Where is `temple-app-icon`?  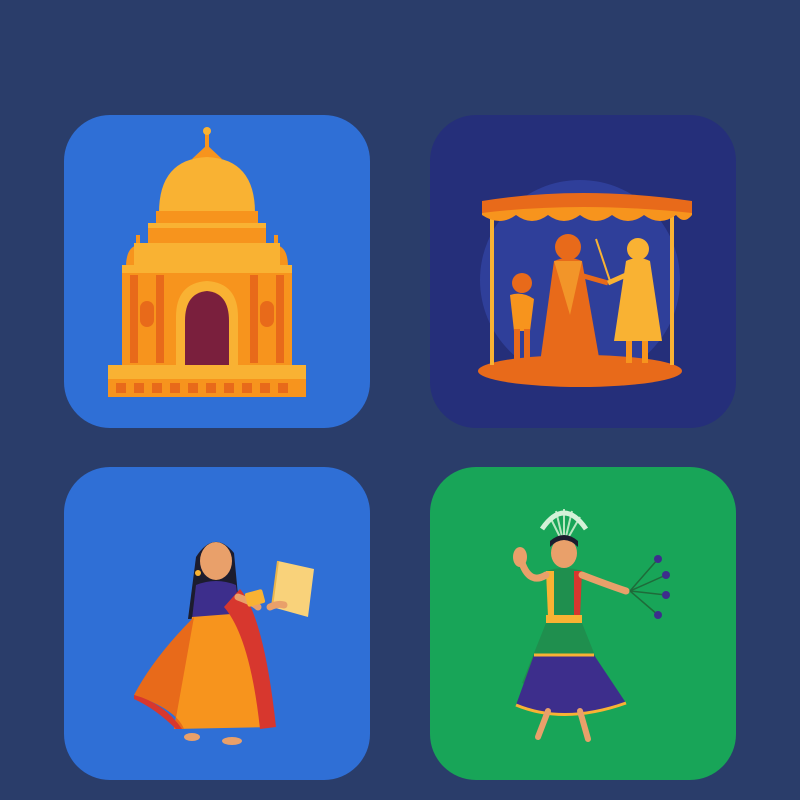 temple-app-icon is located at coordinates (217, 271).